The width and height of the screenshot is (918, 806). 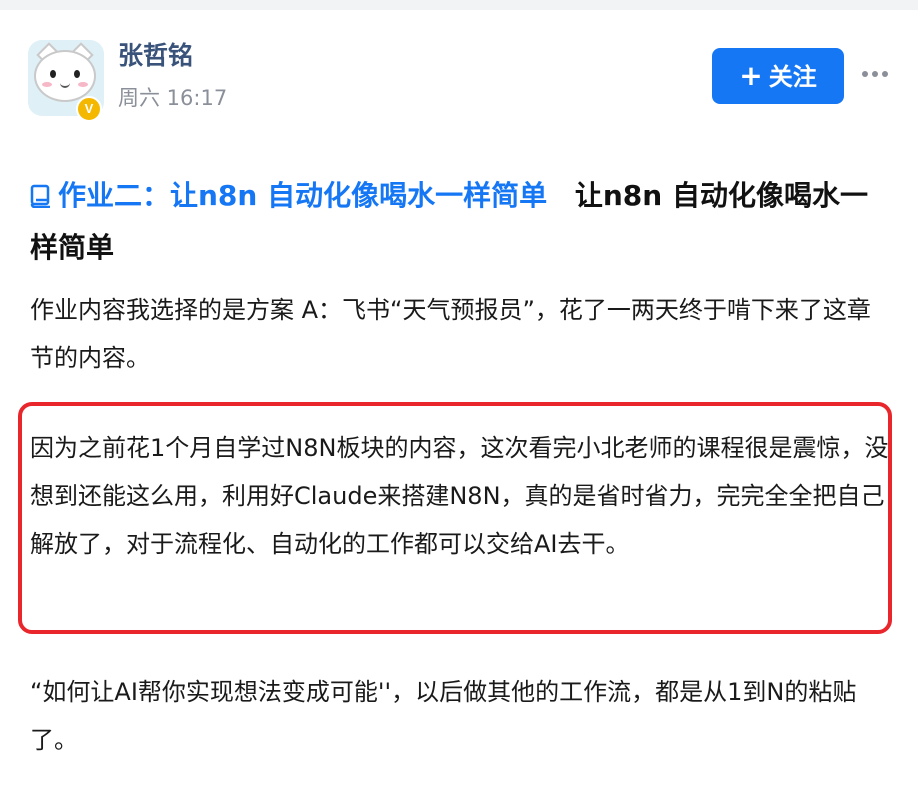 What do you see at coordinates (303, 195) in the screenshot?
I see `assignment-link-label: 作业二：让n8n 自动化像喝水一样简单` at bounding box center [303, 195].